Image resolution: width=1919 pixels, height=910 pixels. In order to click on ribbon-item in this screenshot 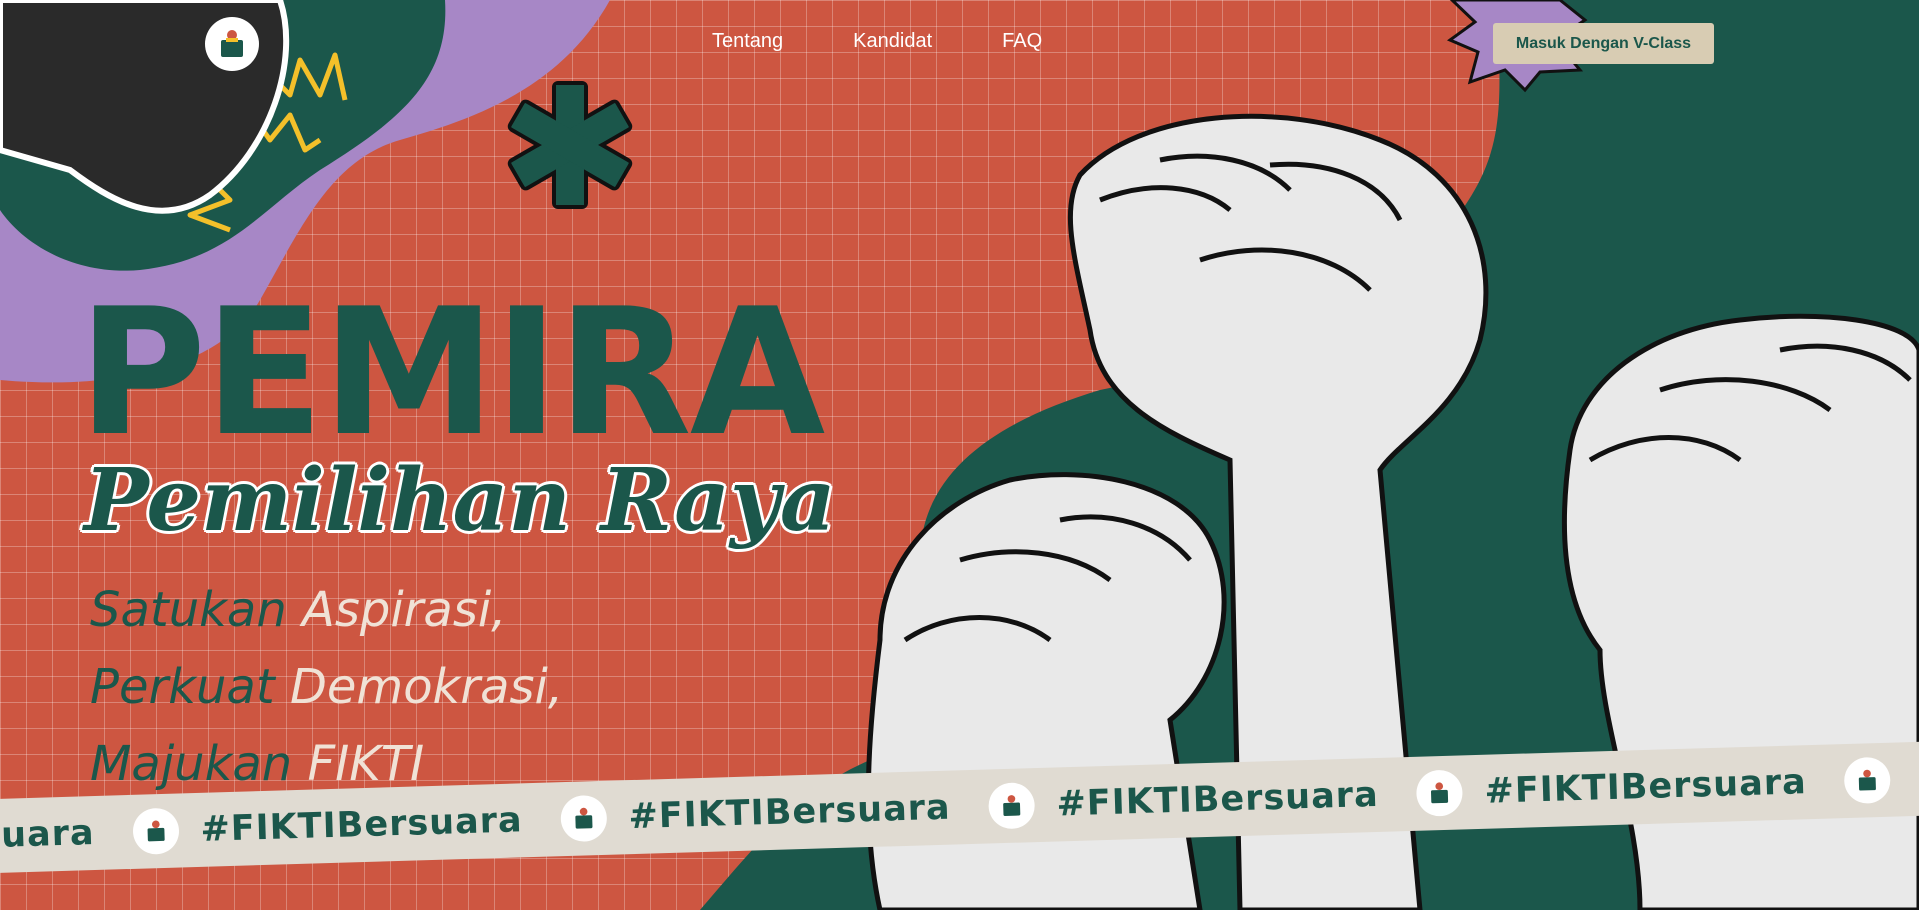, I will do `click(1878, 780)`.